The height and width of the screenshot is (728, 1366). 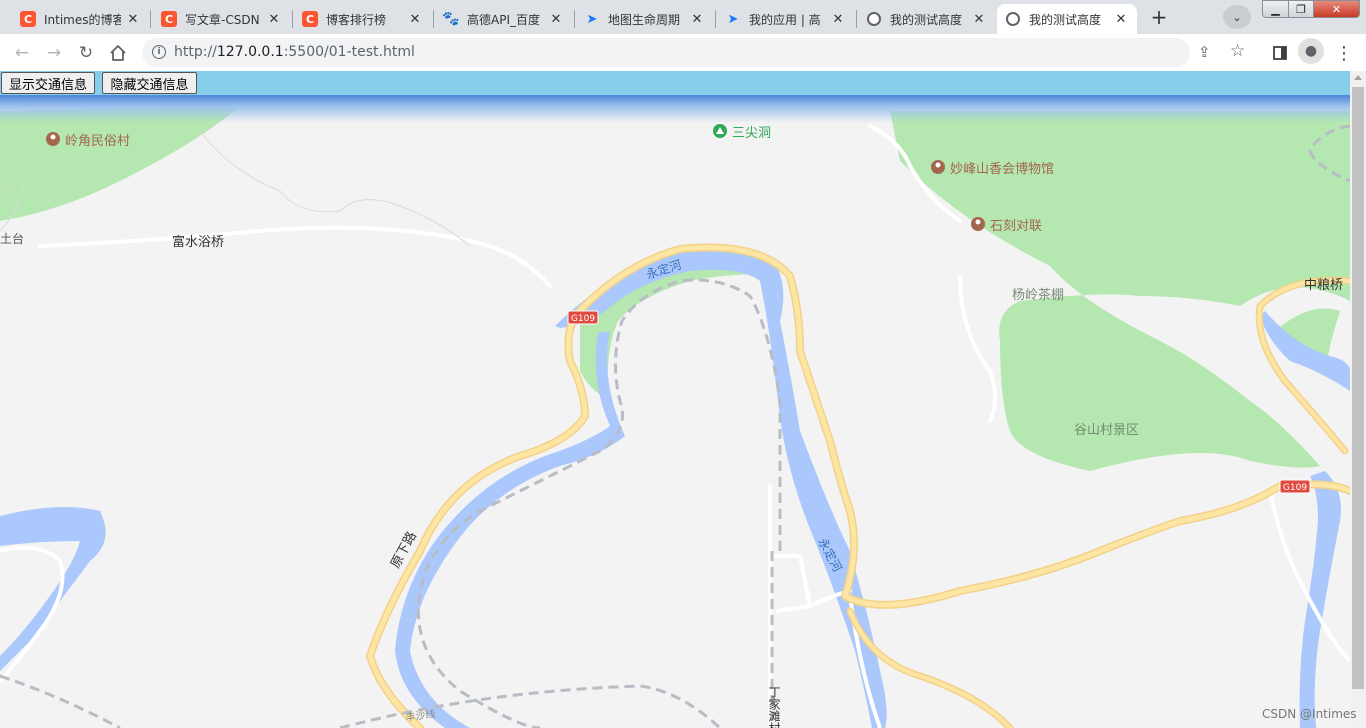 I want to click on tab-gaode-api: 🐾 高德API_百度 ✕, so click(x=503, y=19).